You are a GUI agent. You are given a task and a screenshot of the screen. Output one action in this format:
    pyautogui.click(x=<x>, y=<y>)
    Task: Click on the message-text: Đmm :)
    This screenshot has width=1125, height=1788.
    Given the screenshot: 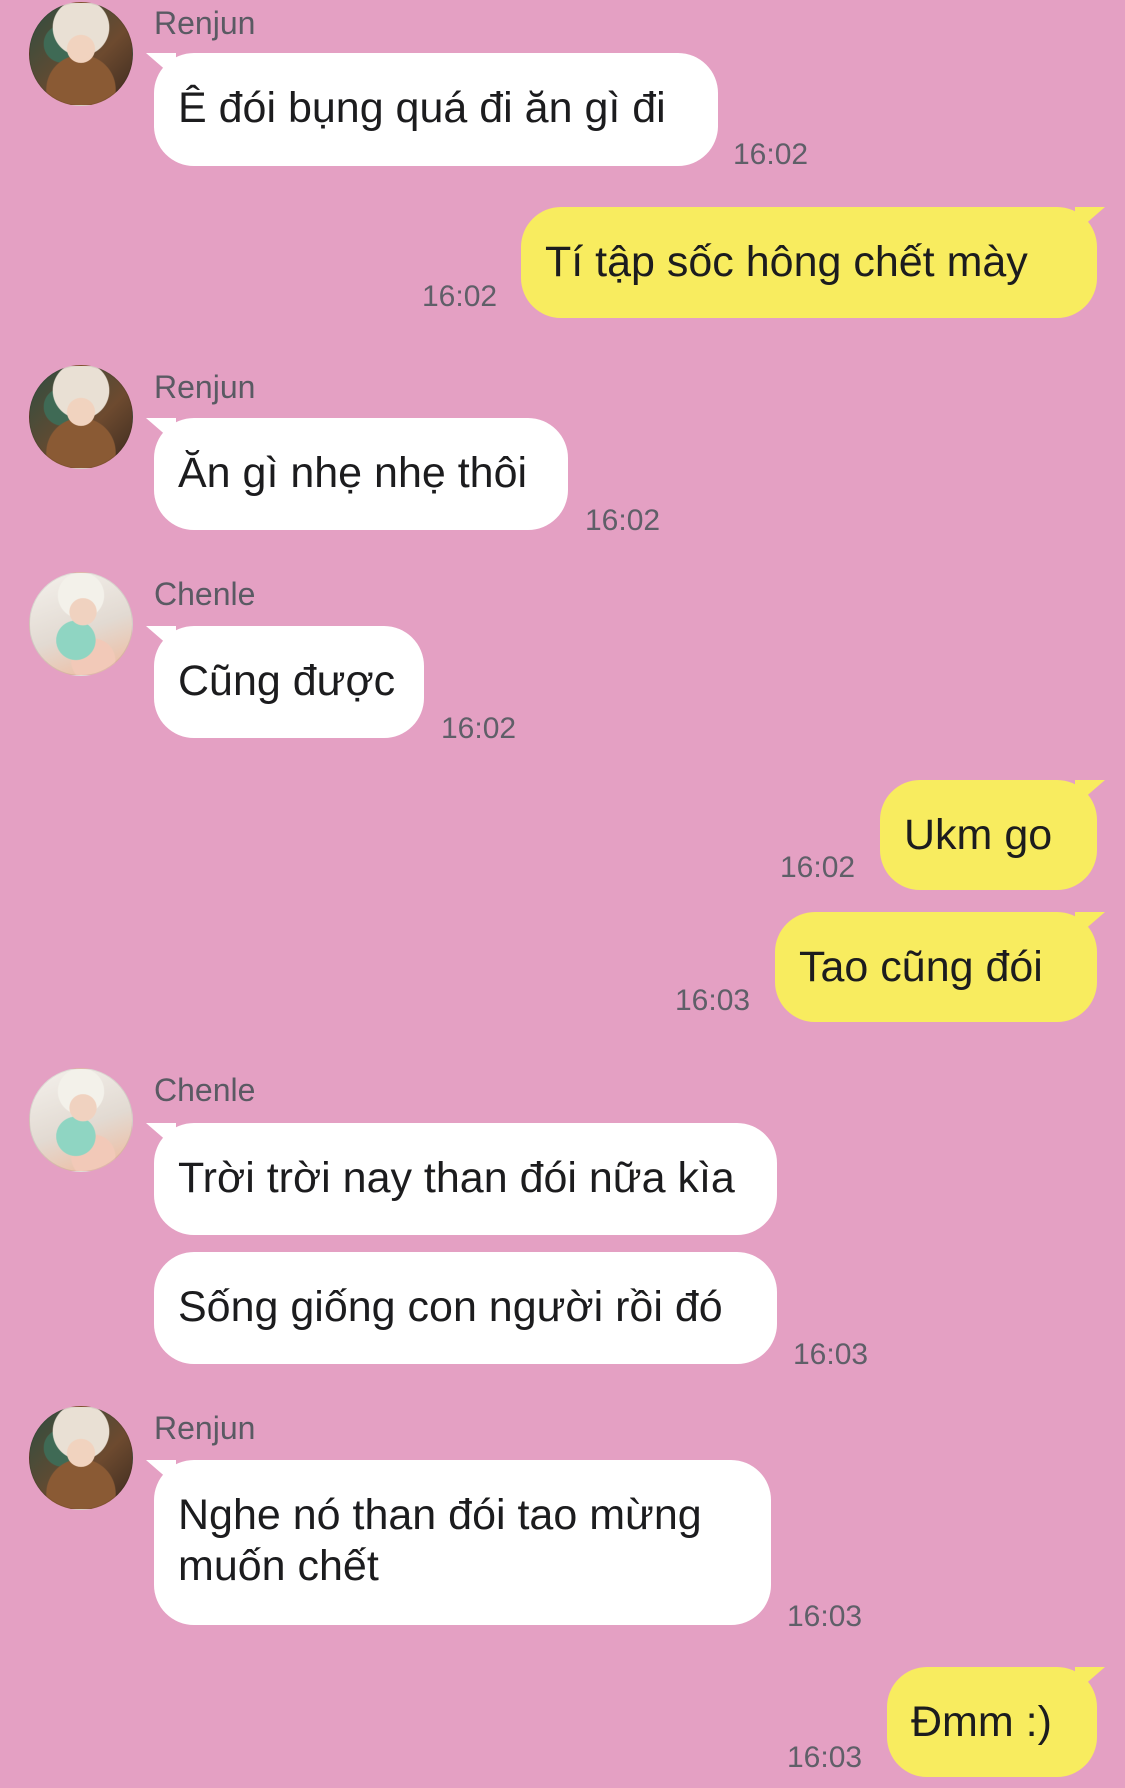 What is the action you would take?
    pyautogui.click(x=981, y=1722)
    